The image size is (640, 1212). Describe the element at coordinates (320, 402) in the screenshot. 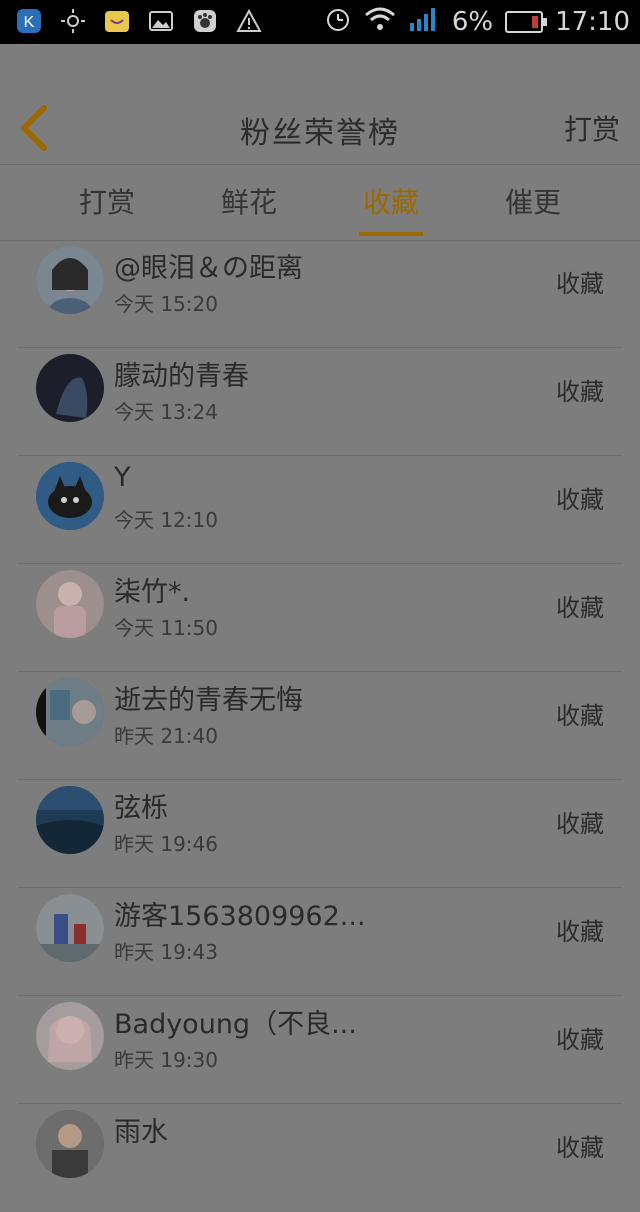

I see `list-item: 朦动的青春 今天 13:24 收藏` at that location.